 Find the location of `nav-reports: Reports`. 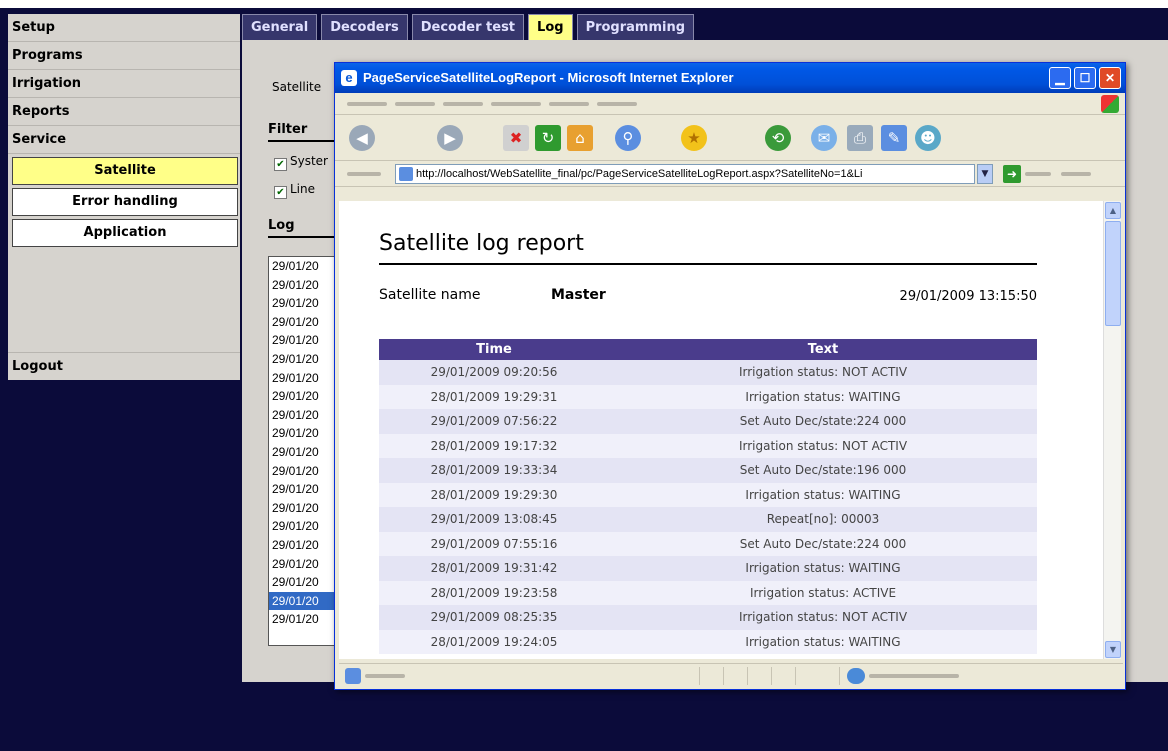

nav-reports: Reports is located at coordinates (124, 112).